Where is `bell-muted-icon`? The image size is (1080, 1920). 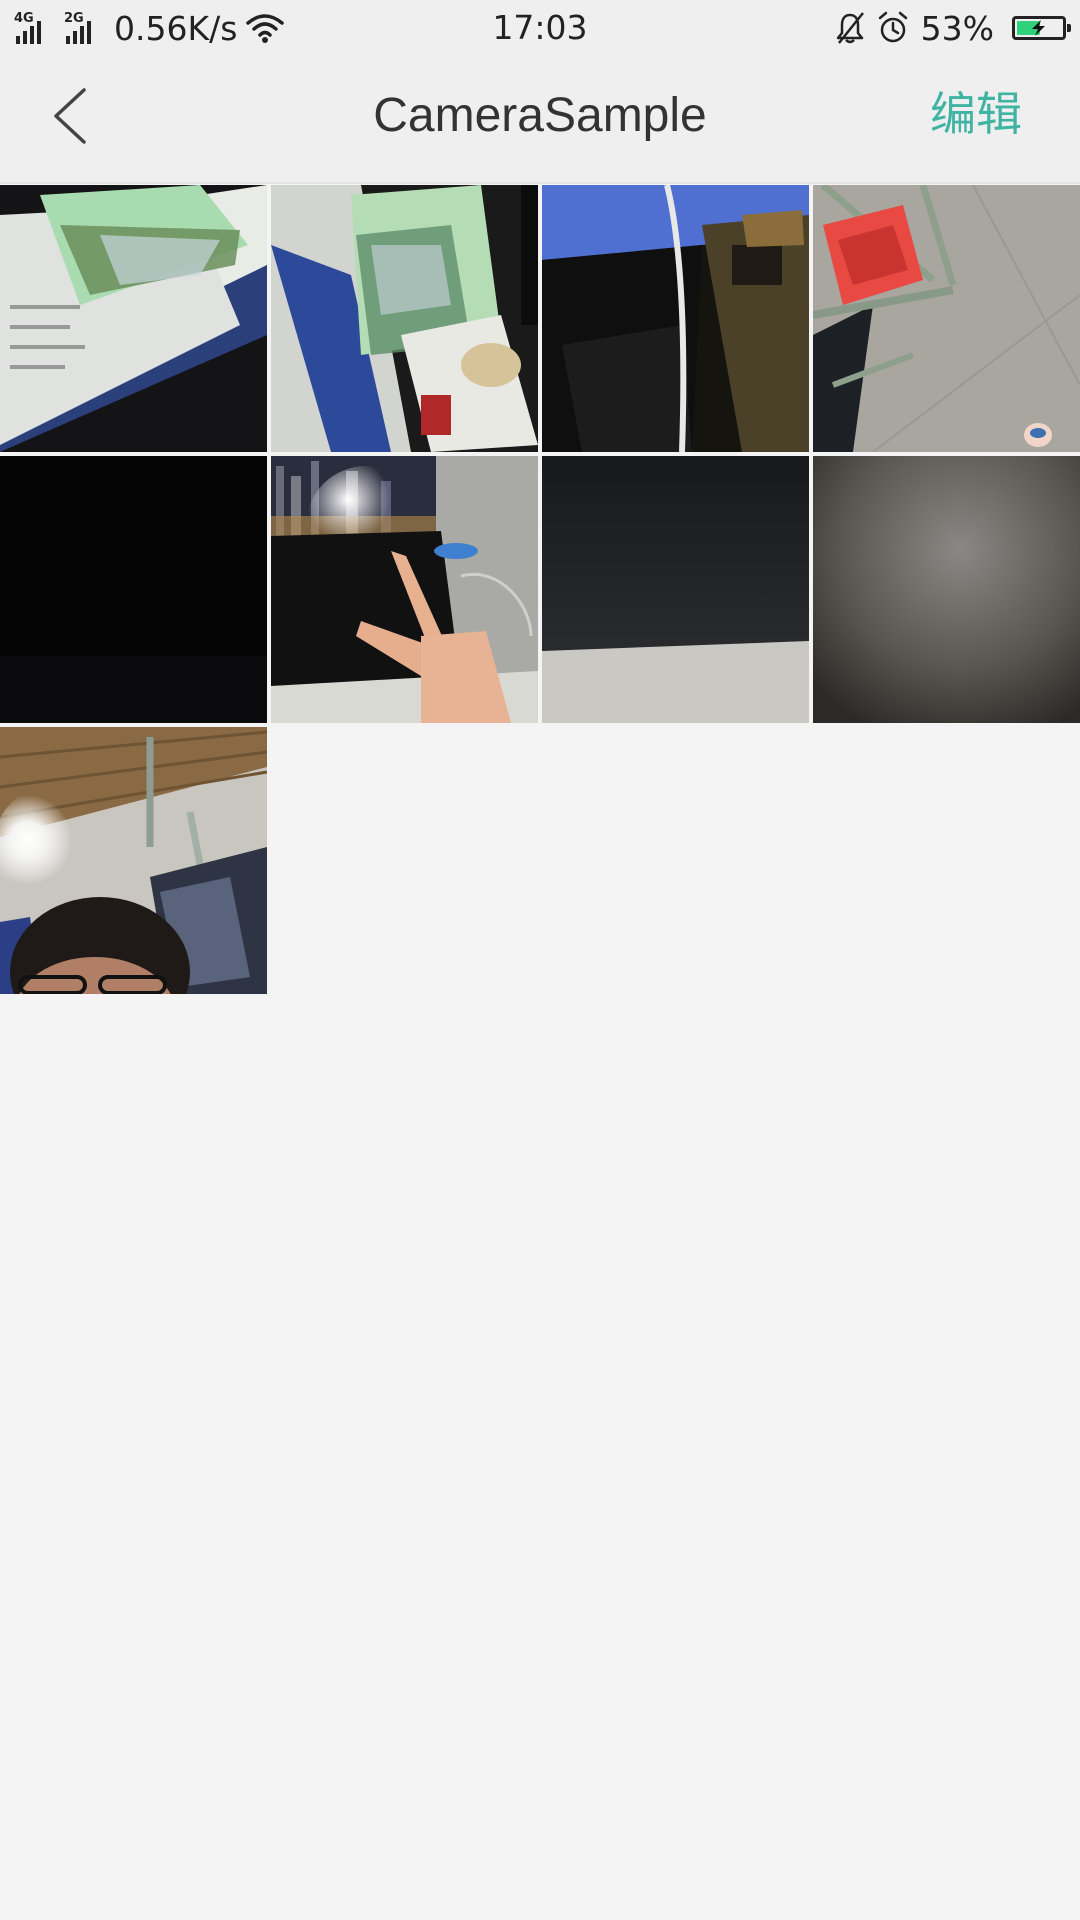 bell-muted-icon is located at coordinates (850, 28).